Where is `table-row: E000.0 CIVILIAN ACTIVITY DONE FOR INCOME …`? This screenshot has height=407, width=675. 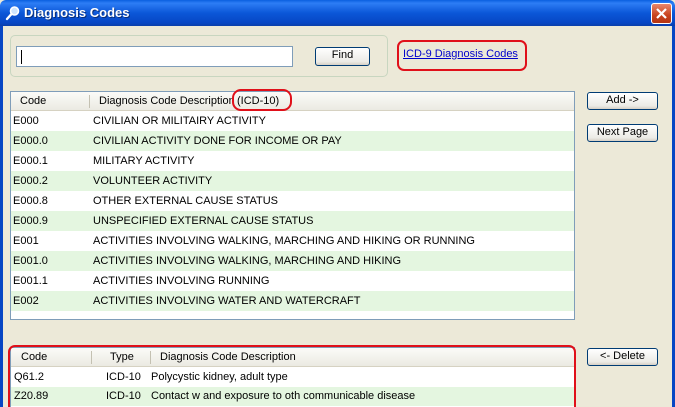
table-row: E000.0 CIVILIAN ACTIVITY DONE FOR INCOME … is located at coordinates (292, 141).